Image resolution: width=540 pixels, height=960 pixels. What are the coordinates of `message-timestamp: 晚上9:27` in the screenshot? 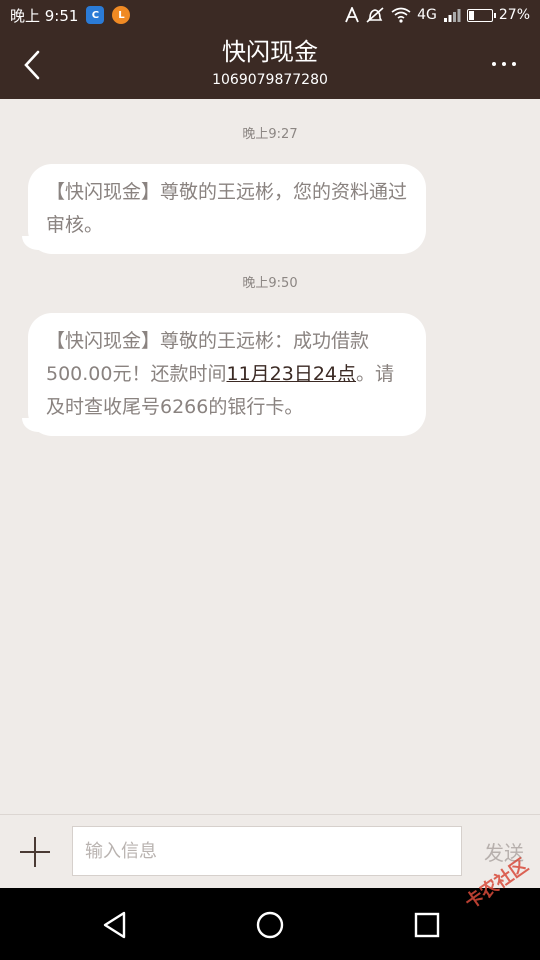 It's located at (270, 134).